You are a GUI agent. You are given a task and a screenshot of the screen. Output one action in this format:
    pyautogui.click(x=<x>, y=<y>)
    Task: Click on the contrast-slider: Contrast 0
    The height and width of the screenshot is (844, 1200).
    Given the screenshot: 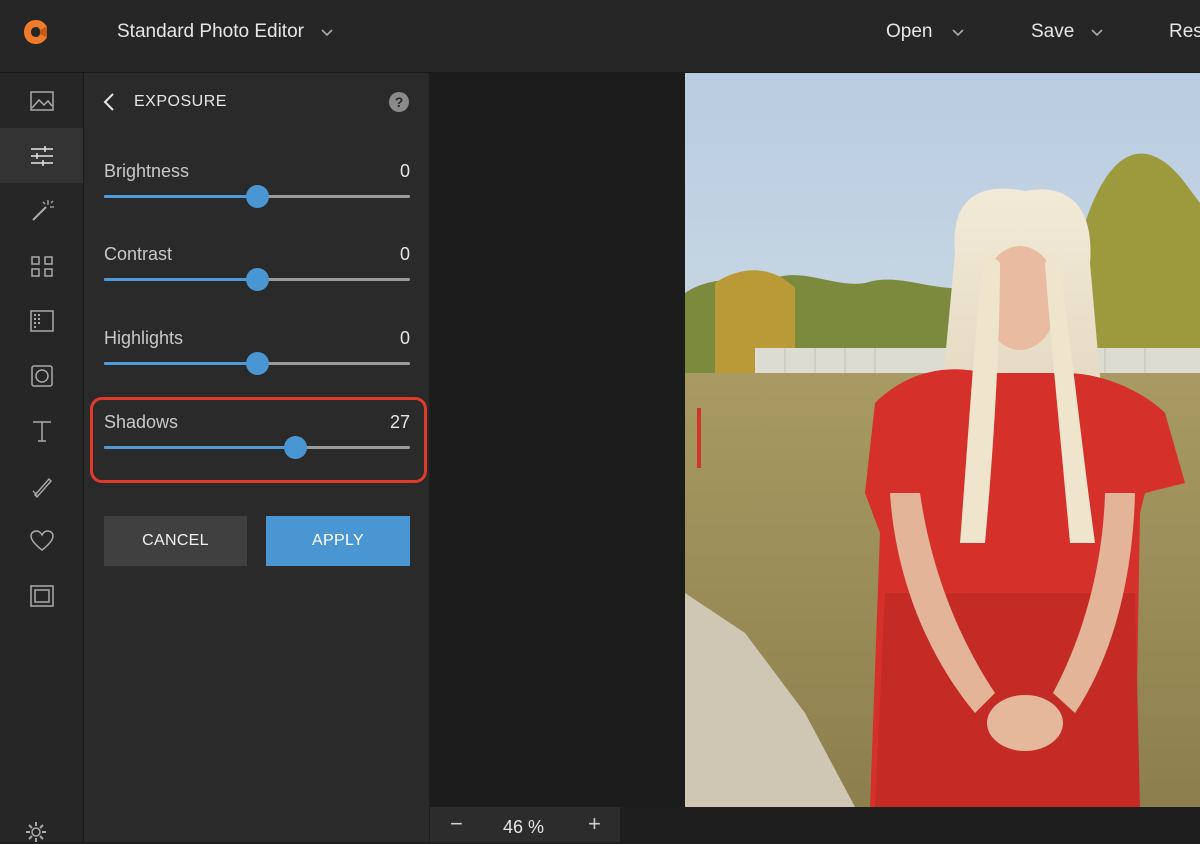 What is the action you would take?
    pyautogui.click(x=257, y=279)
    